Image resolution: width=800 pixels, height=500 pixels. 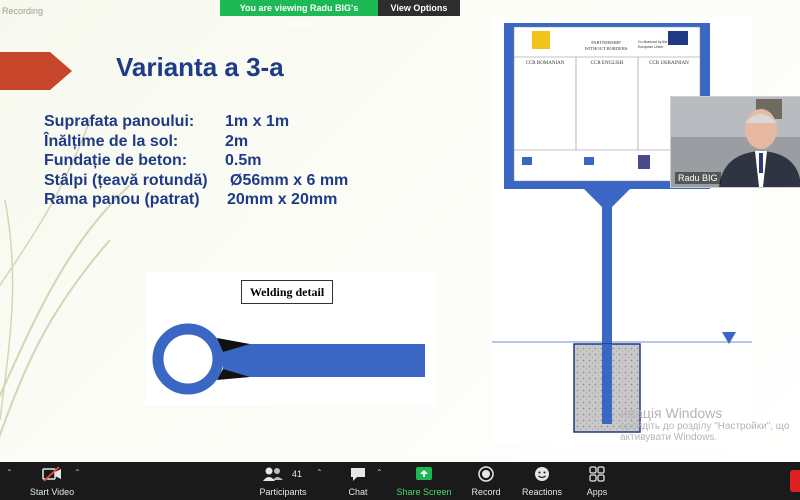 I want to click on participants-label: Participants, so click(x=283, y=492).